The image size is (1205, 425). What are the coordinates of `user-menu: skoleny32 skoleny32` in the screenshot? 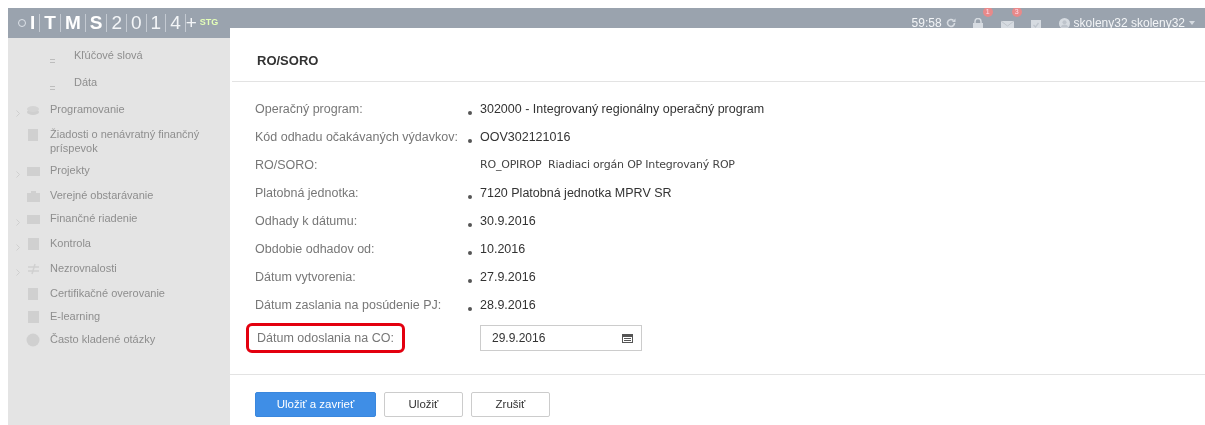 It's located at (1129, 23).